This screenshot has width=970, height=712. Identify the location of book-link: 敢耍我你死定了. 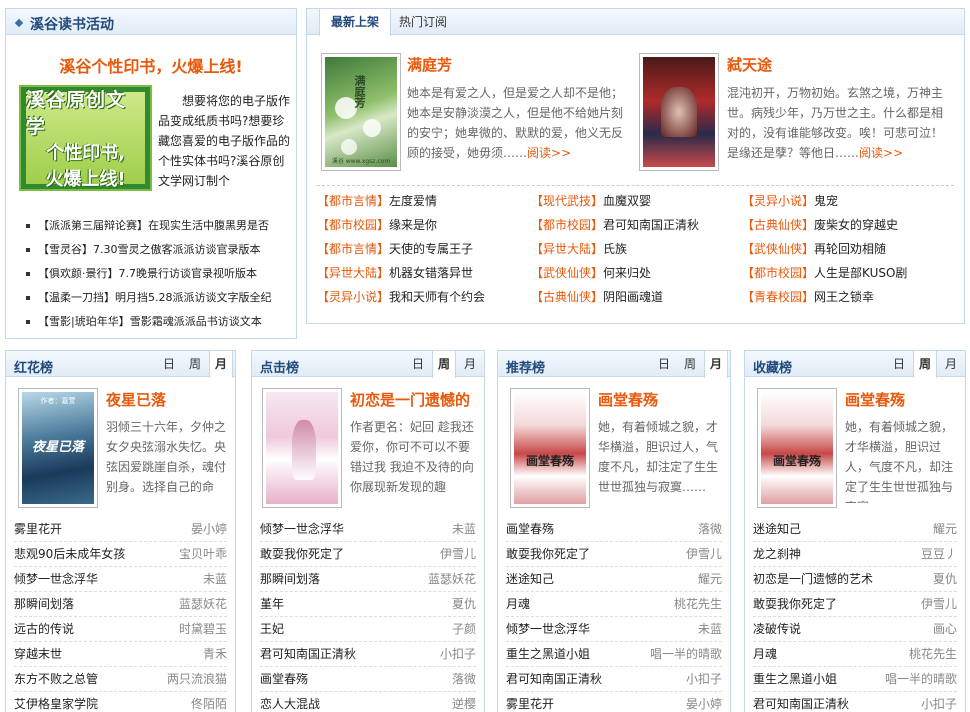
(302, 554).